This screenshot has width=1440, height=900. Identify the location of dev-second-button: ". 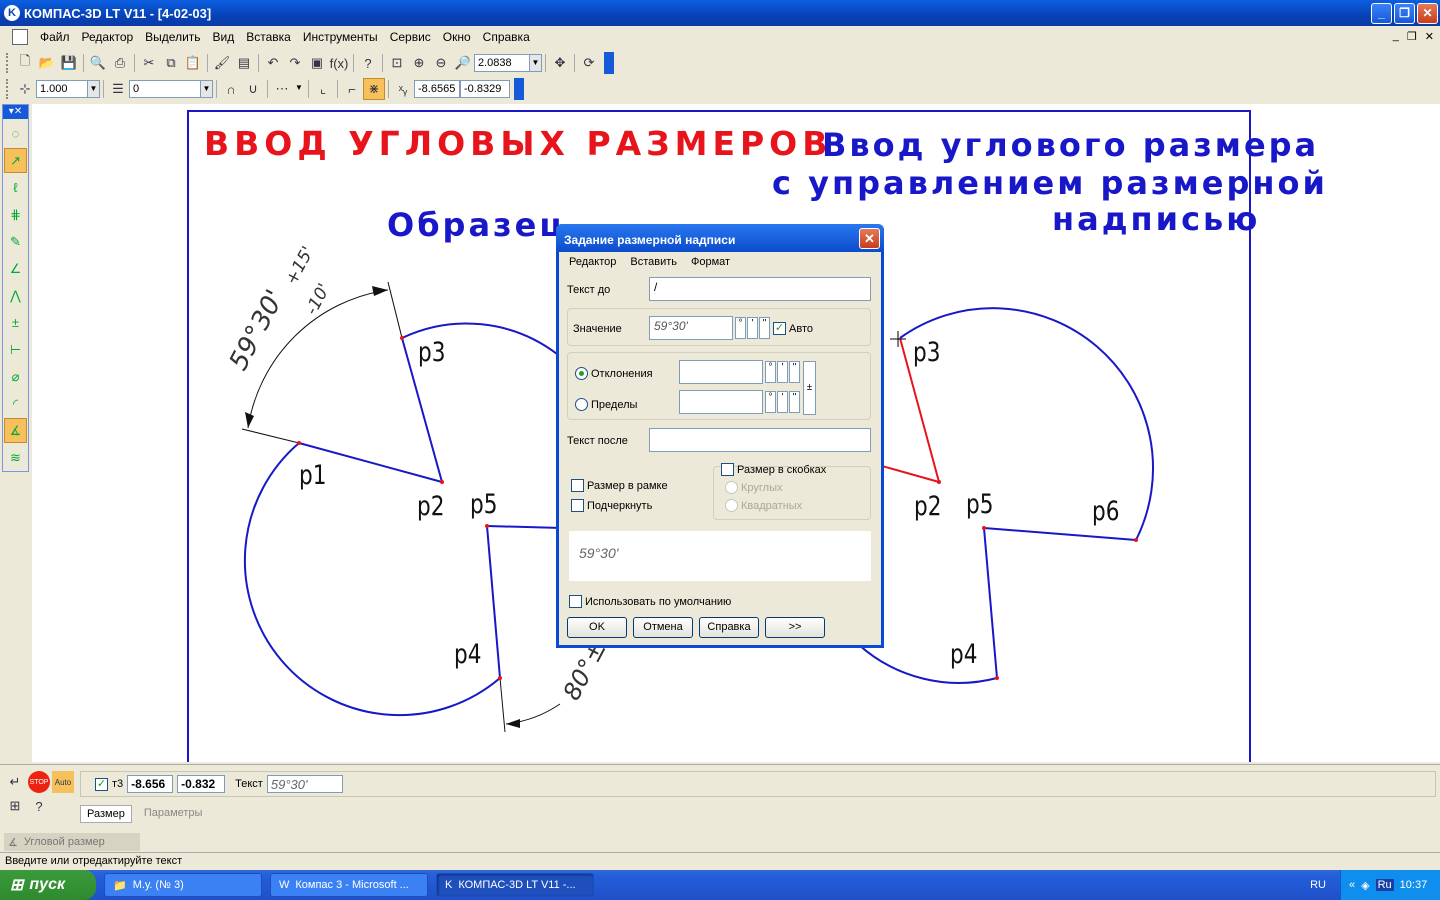
(794, 372).